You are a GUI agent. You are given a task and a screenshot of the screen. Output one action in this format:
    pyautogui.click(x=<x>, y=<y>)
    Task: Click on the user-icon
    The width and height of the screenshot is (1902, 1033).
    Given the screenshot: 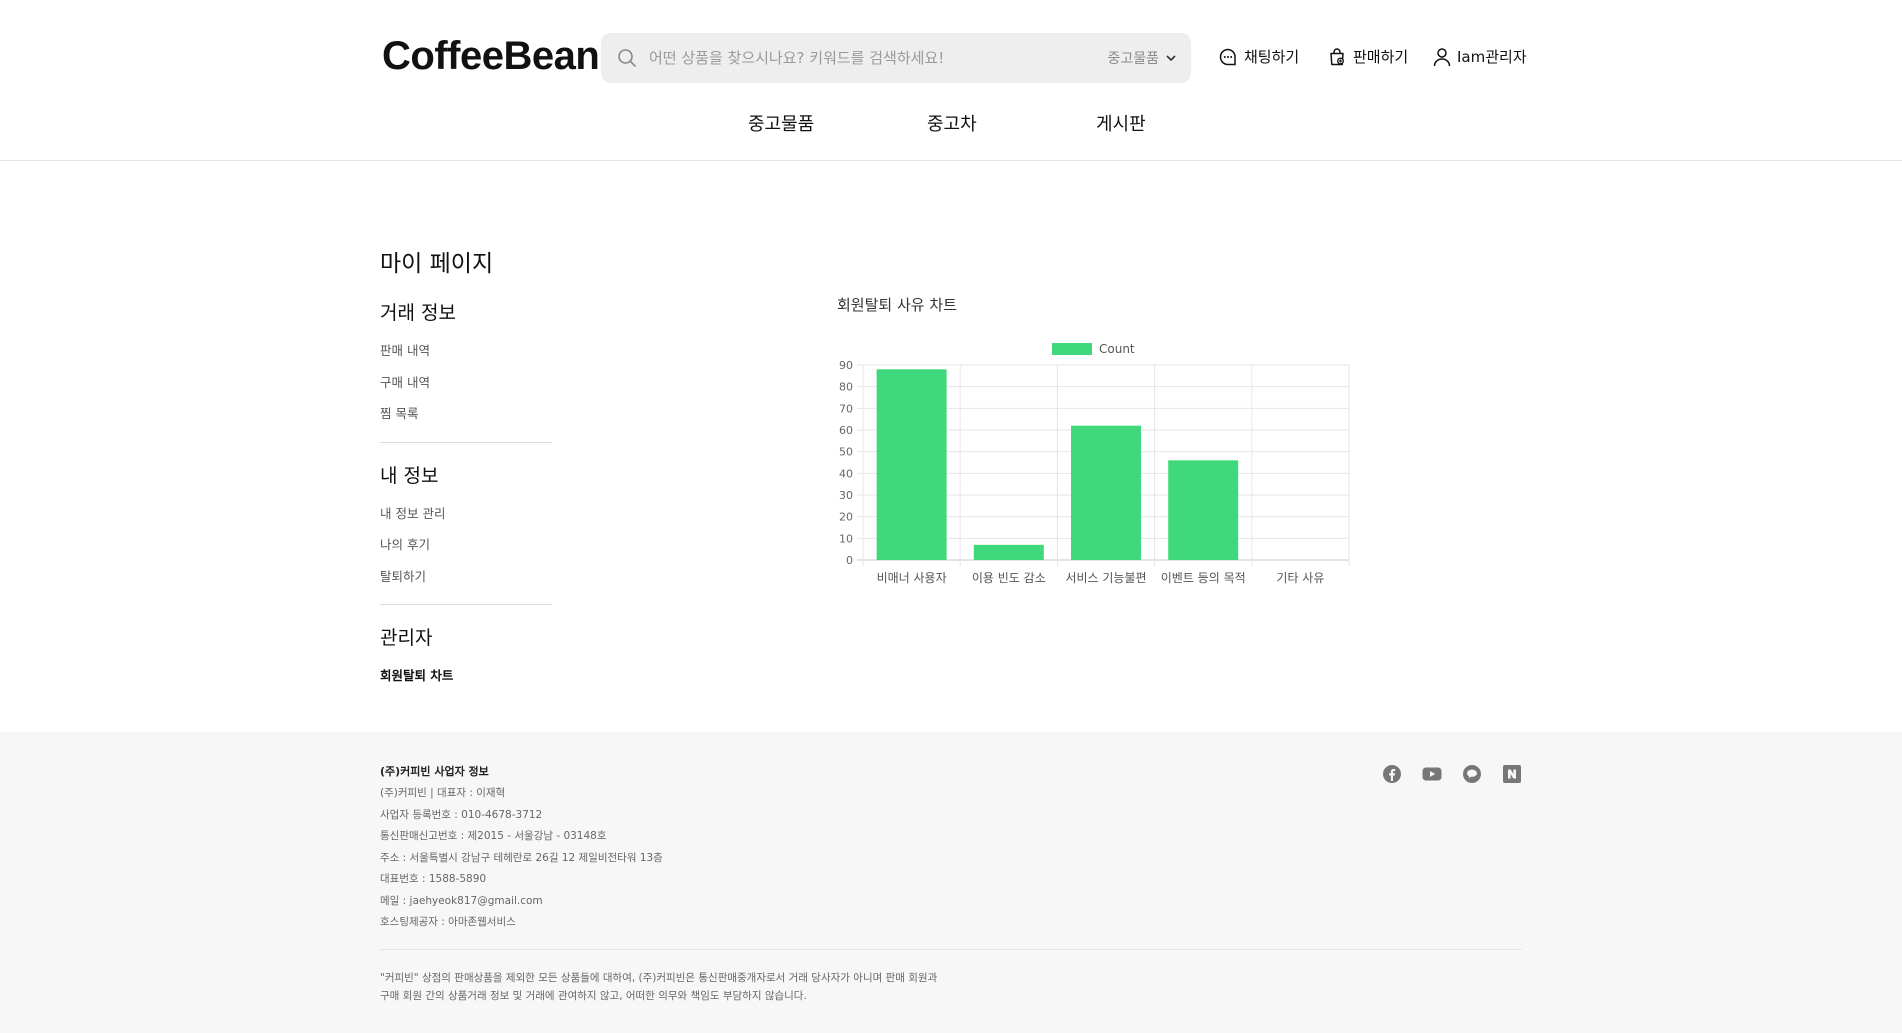 What is the action you would take?
    pyautogui.click(x=1442, y=56)
    